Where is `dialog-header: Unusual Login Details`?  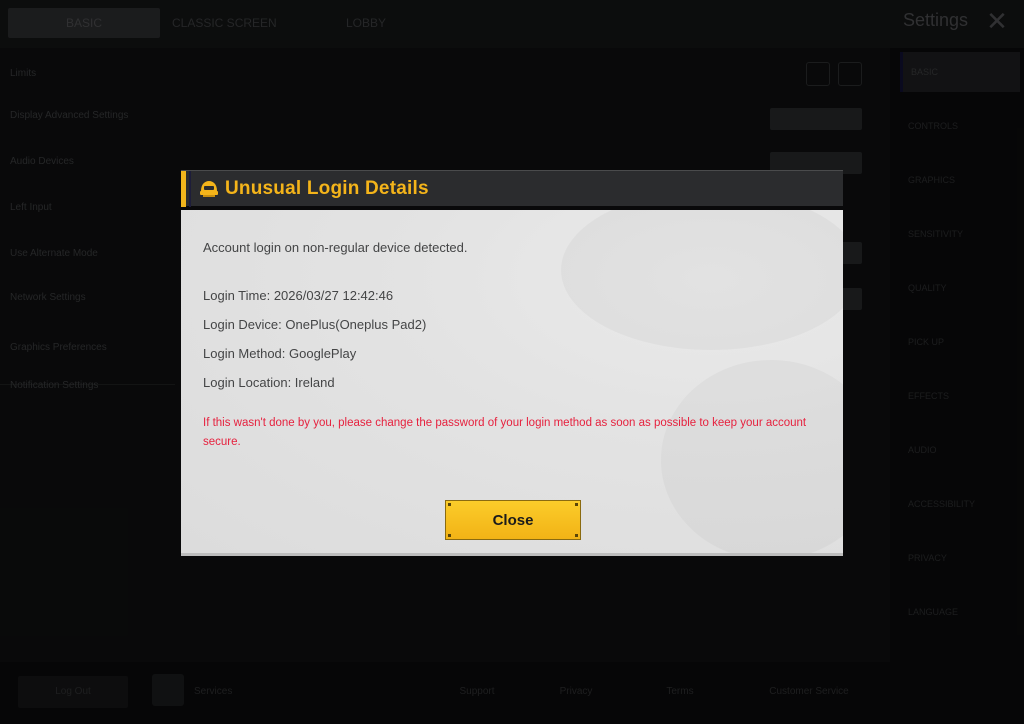
dialog-header: Unusual Login Details is located at coordinates (512, 188).